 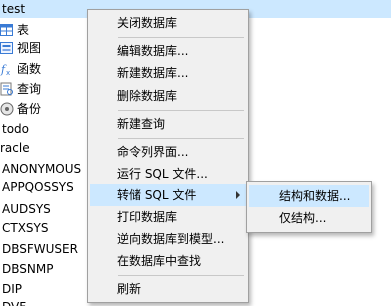 What do you see at coordinates (38, 187) in the screenshot?
I see `schema-label: APPQOSSYS` at bounding box center [38, 187].